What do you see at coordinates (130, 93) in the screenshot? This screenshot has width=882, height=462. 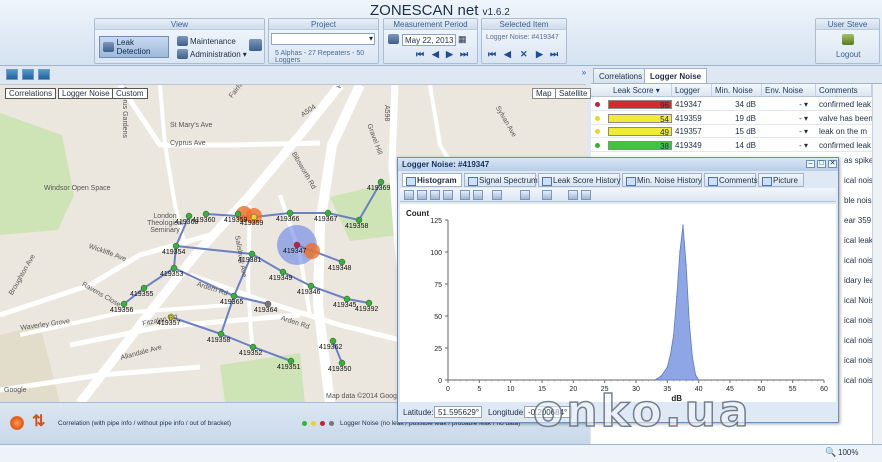 I see `map-tab-custom: Custom` at bounding box center [130, 93].